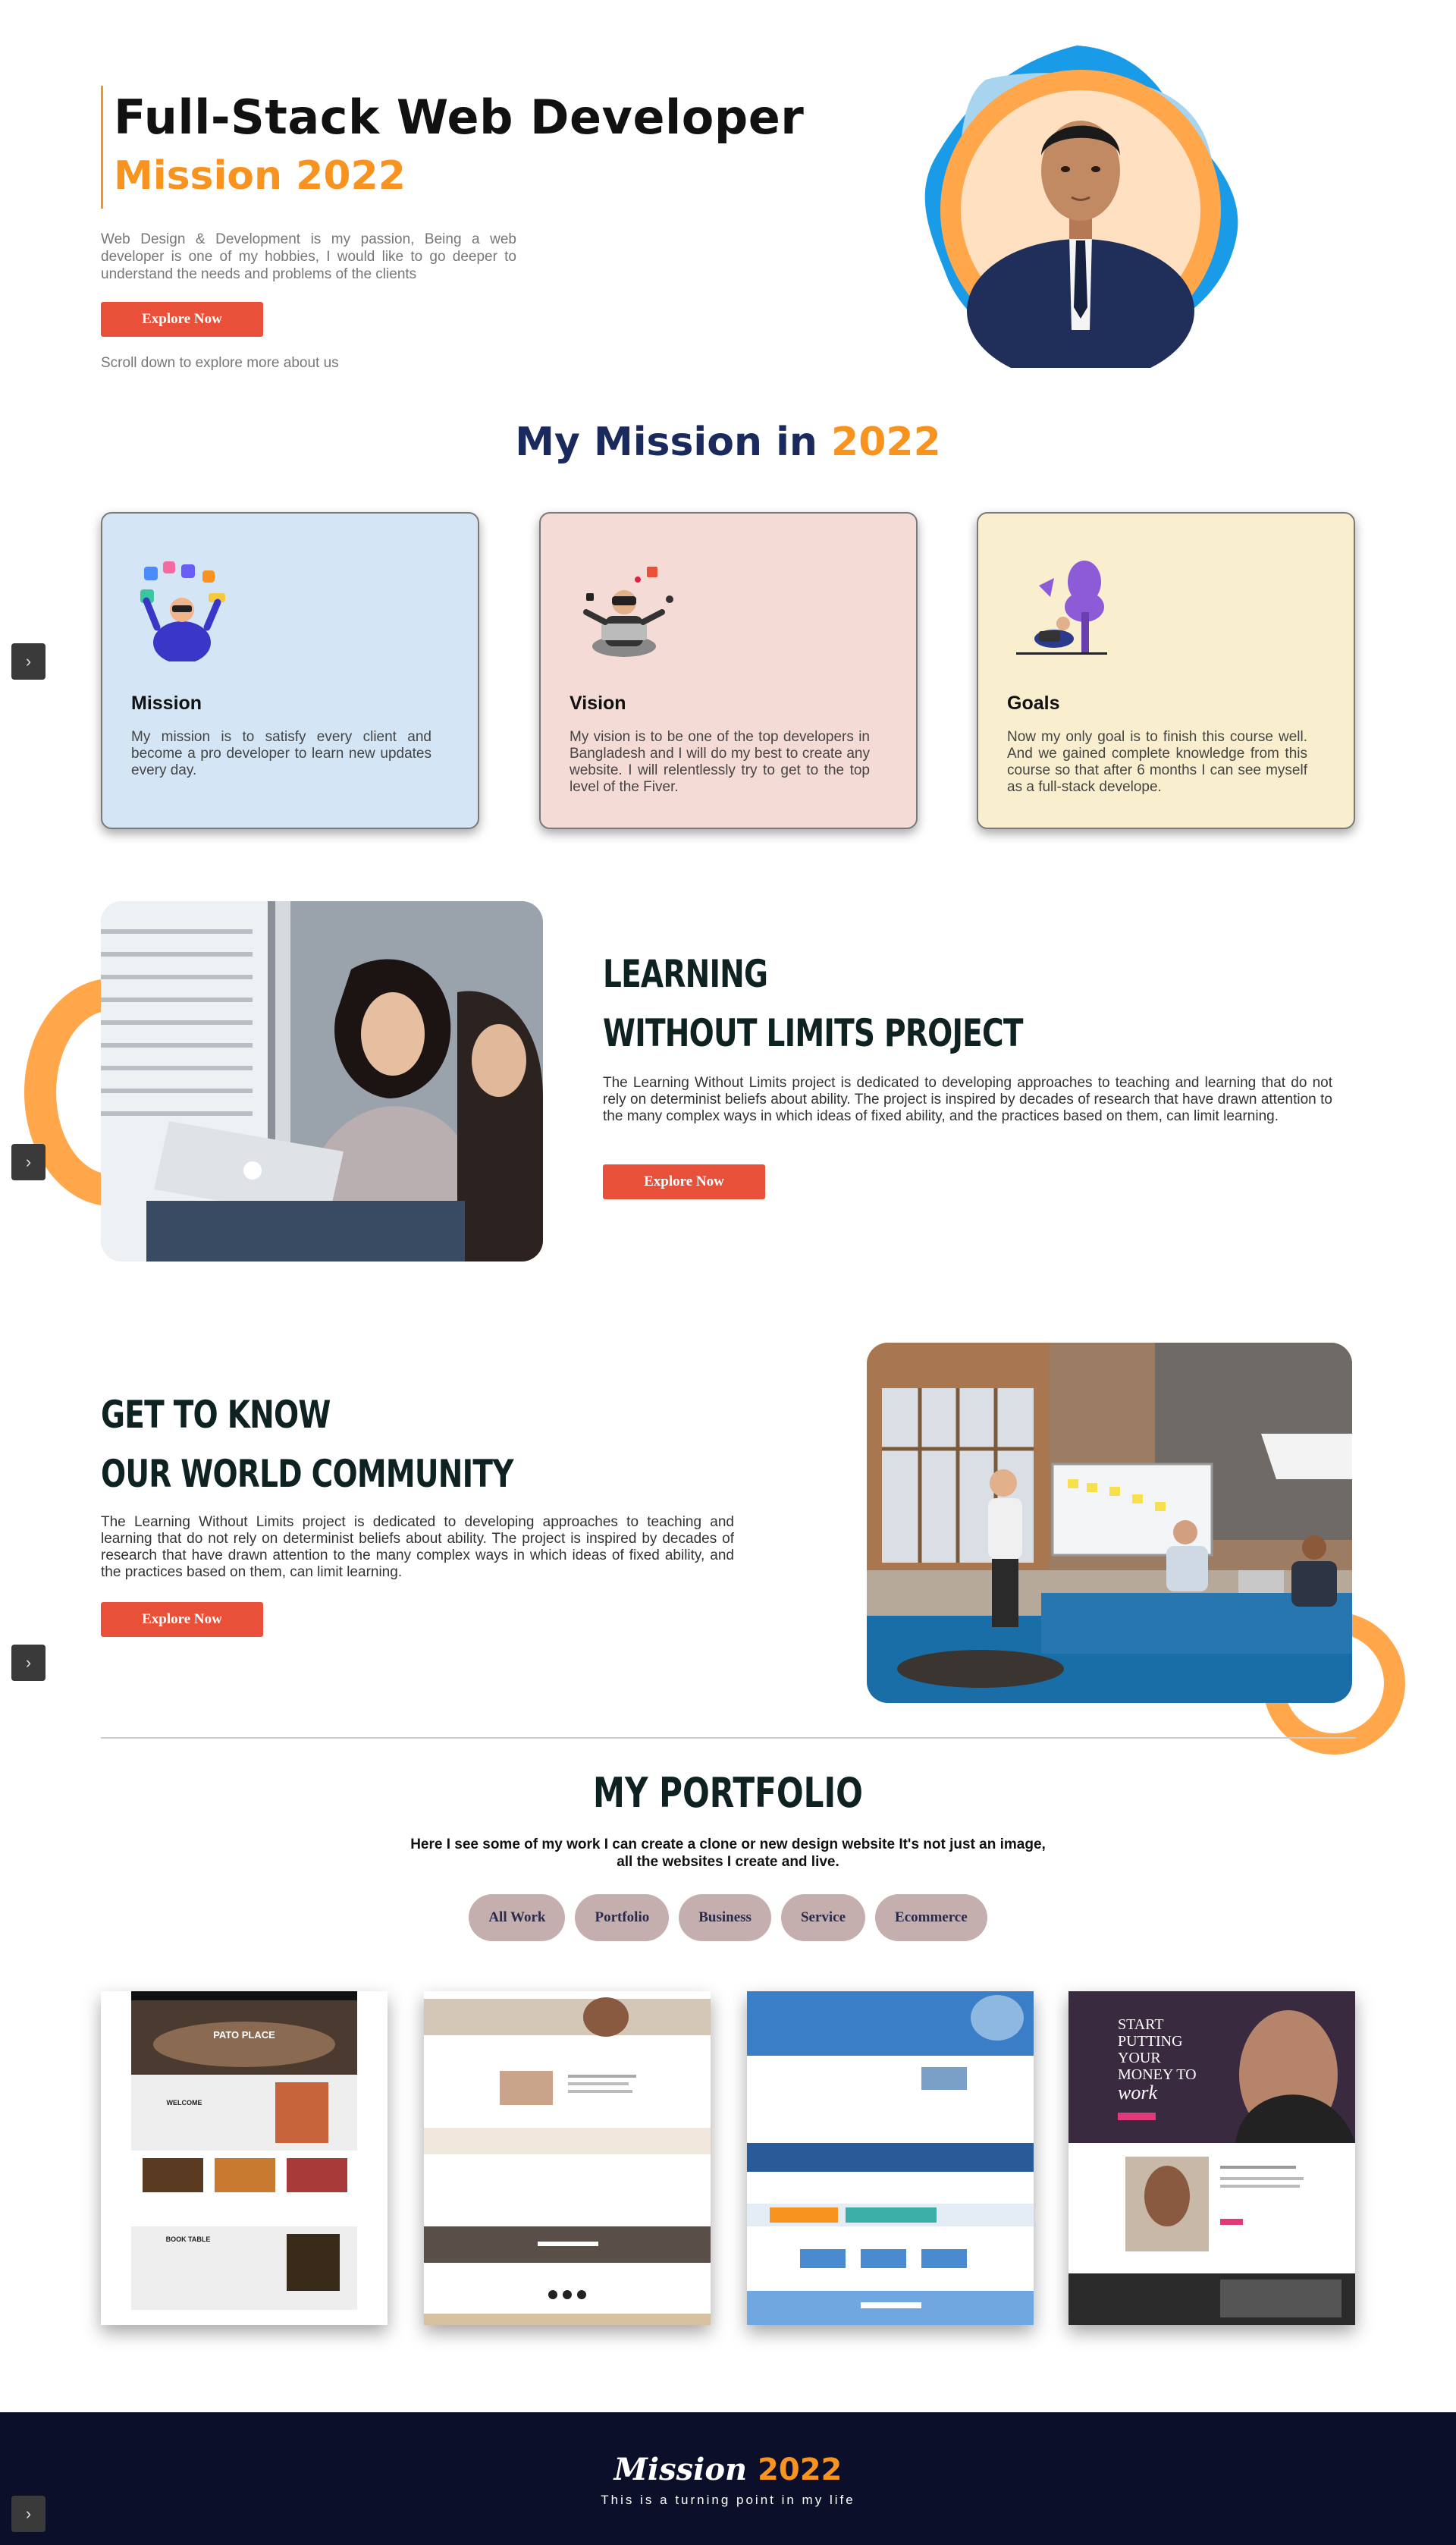 The image size is (1456, 2545). What do you see at coordinates (728, 1793) in the screenshot?
I see `portfolio-title: MY PORTFOLIO` at bounding box center [728, 1793].